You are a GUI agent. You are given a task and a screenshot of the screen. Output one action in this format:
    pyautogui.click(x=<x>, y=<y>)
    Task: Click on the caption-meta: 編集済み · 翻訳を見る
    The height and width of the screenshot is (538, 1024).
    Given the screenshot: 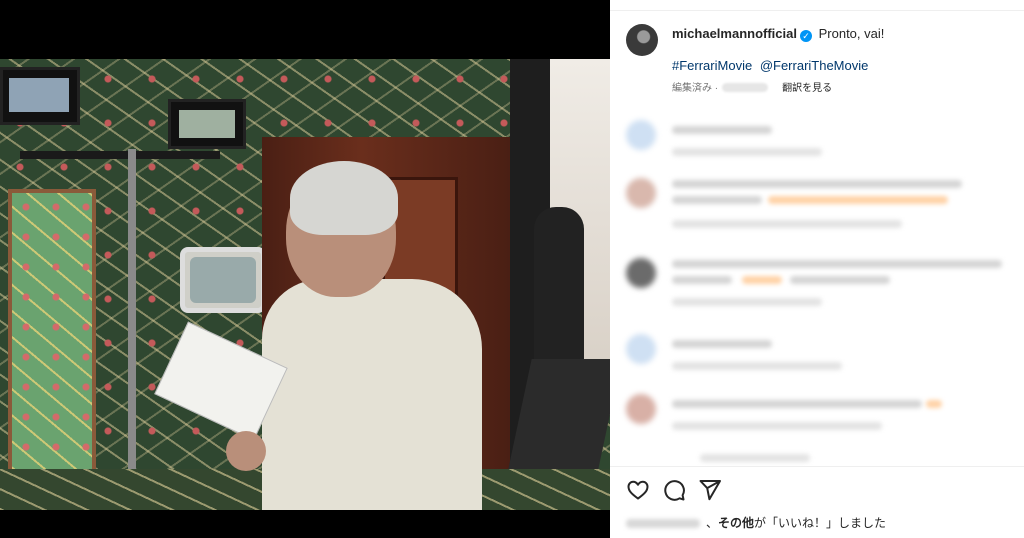 What is the action you would take?
    pyautogui.click(x=752, y=89)
    